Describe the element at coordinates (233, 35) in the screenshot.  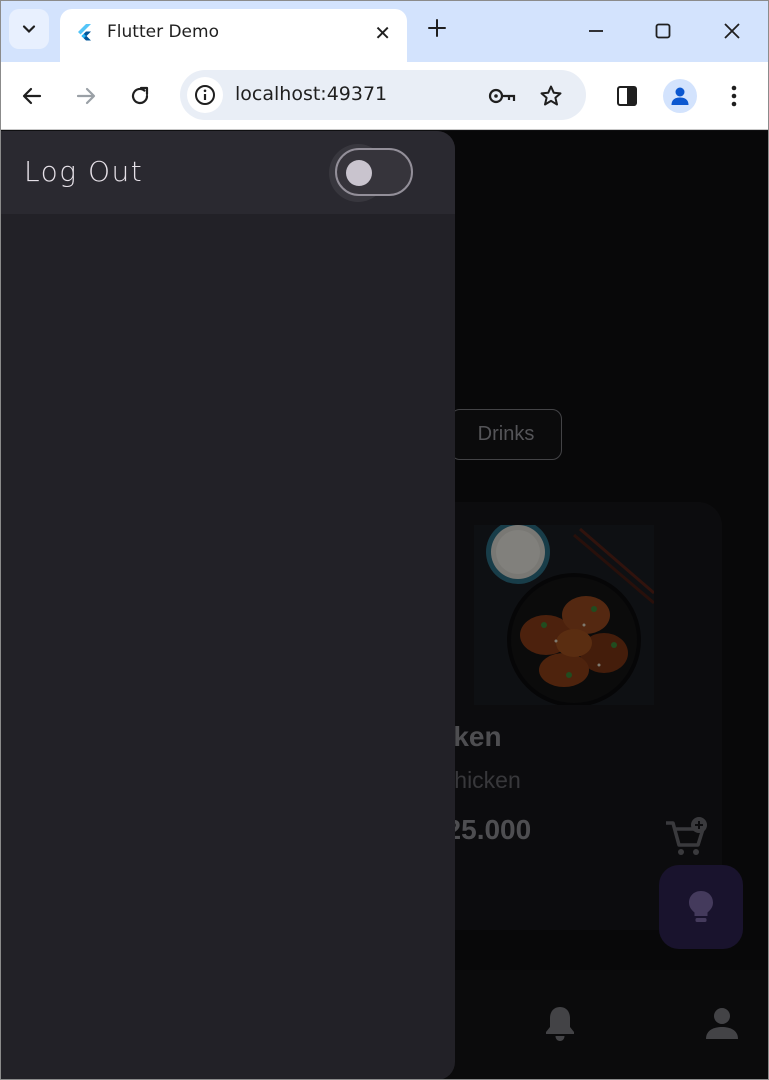
I see `browser-tab: Flutter Demo ✕` at that location.